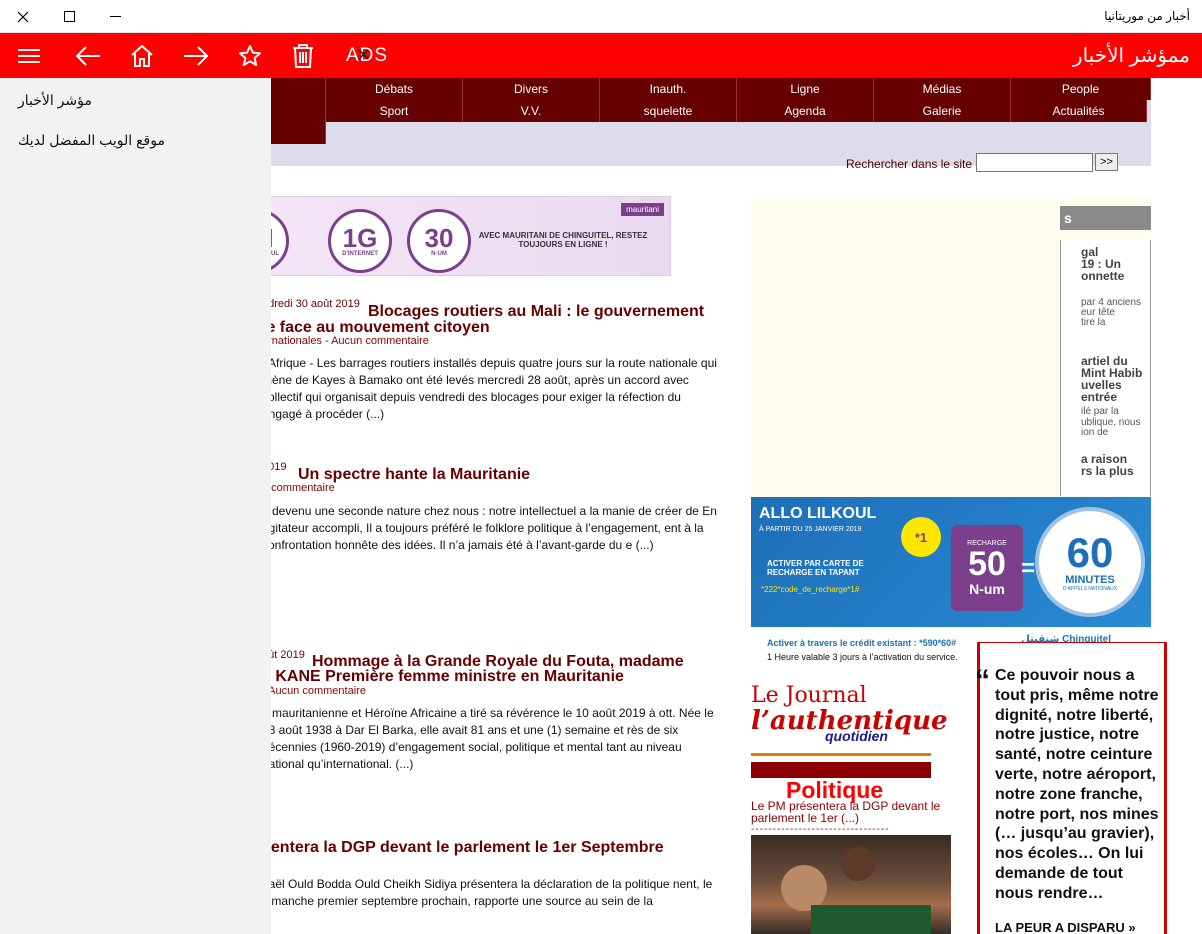 This screenshot has width=1202, height=934. What do you see at coordinates (818, 513) in the screenshot?
I see `ad-title: ALLO LILKOUL` at bounding box center [818, 513].